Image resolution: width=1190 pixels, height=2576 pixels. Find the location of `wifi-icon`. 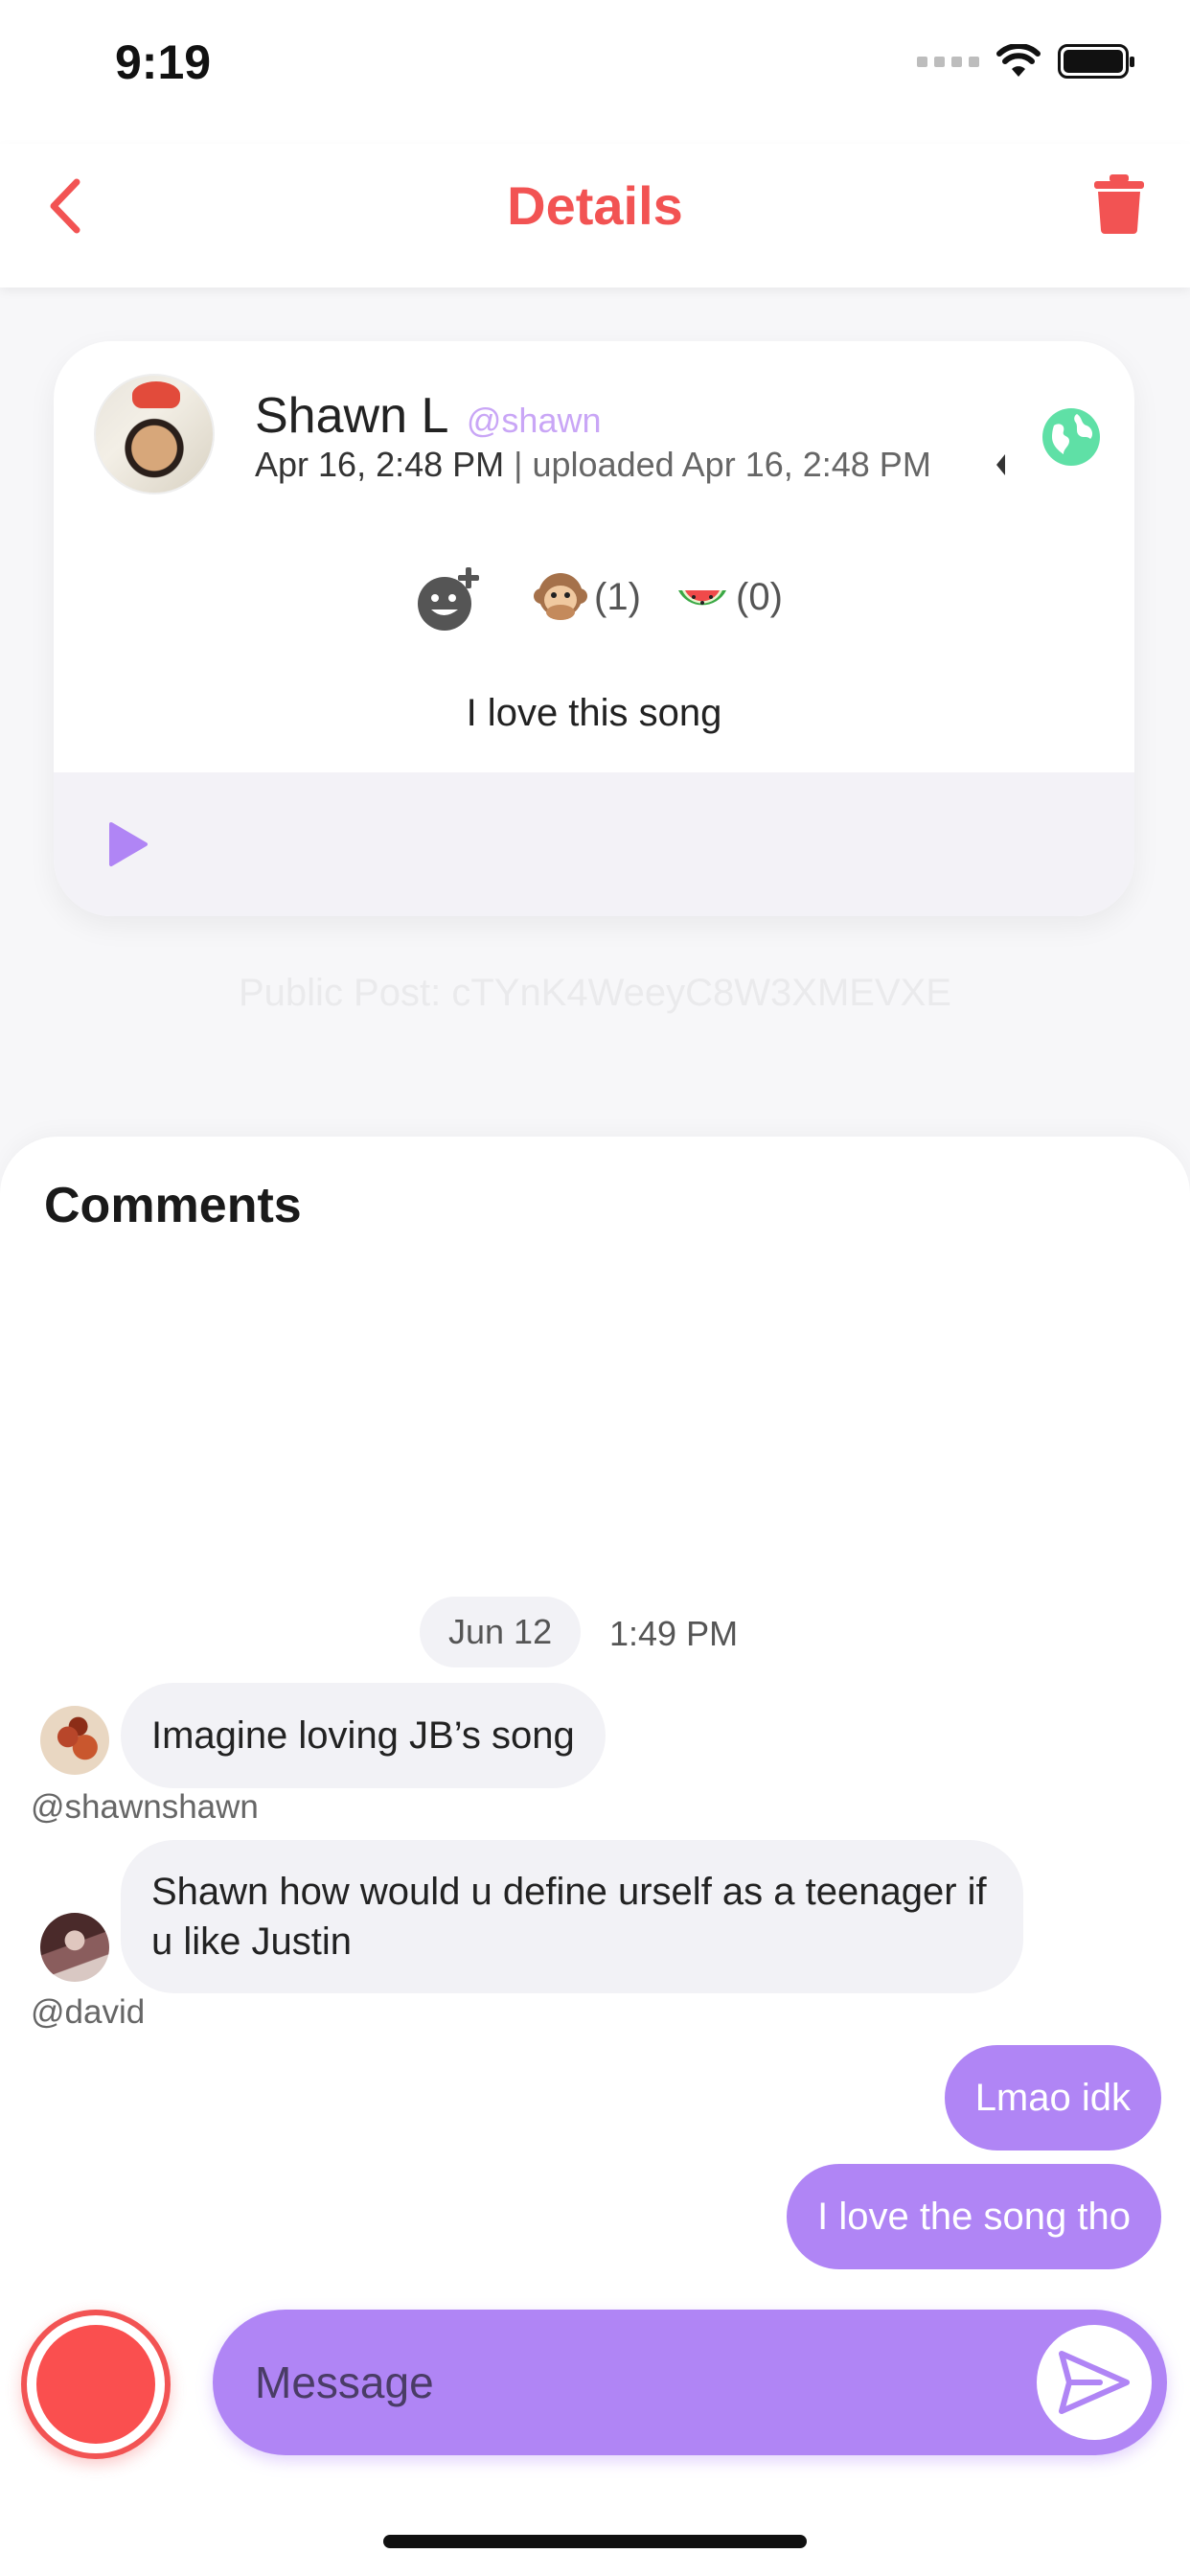

wifi-icon is located at coordinates (1018, 60).